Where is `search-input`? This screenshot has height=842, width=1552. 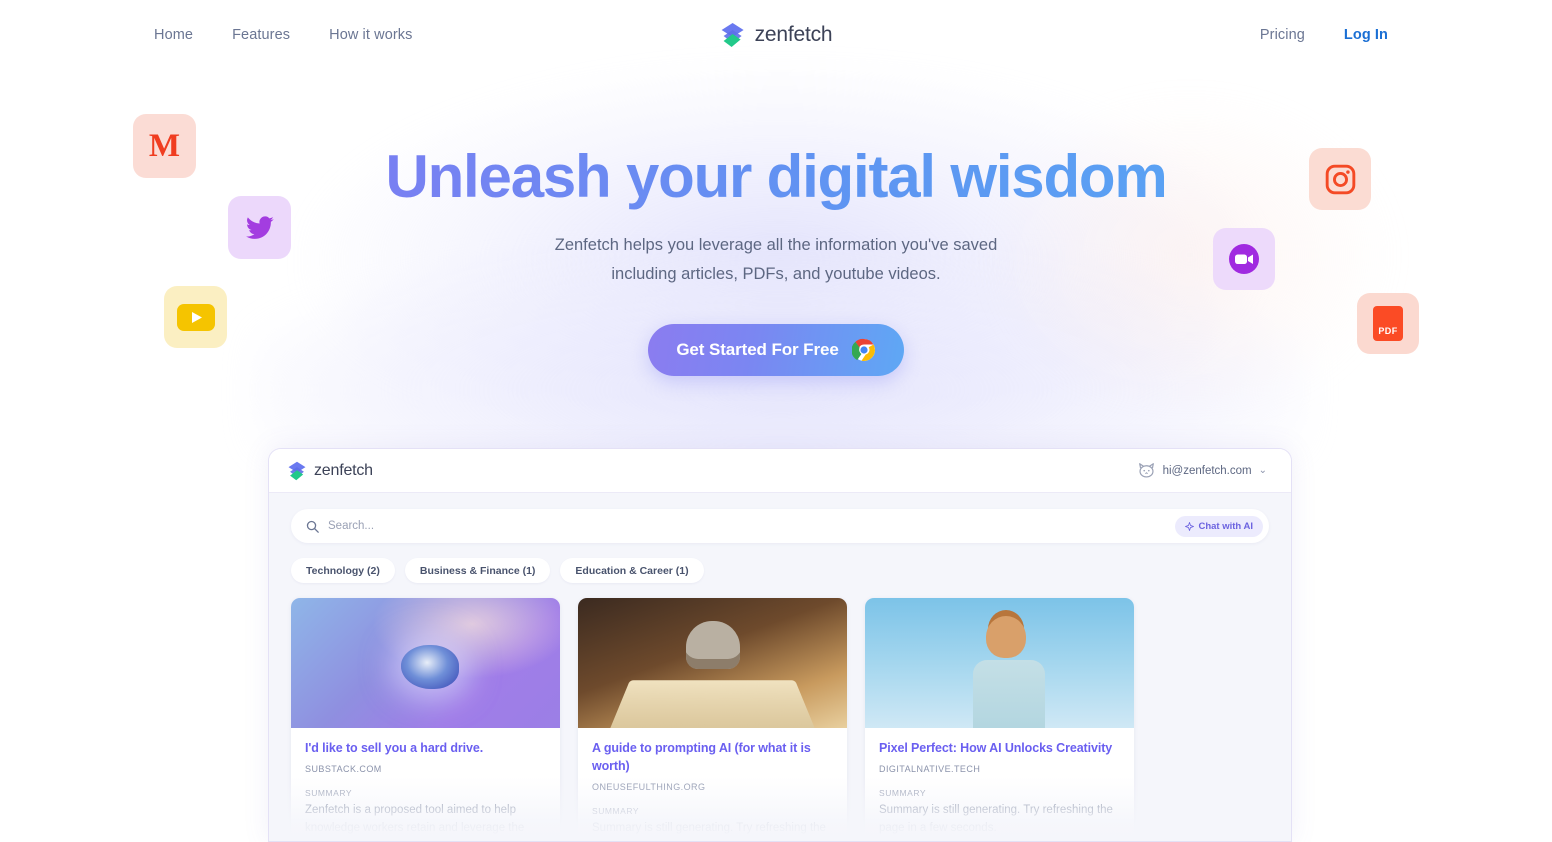 search-input is located at coordinates (752, 526).